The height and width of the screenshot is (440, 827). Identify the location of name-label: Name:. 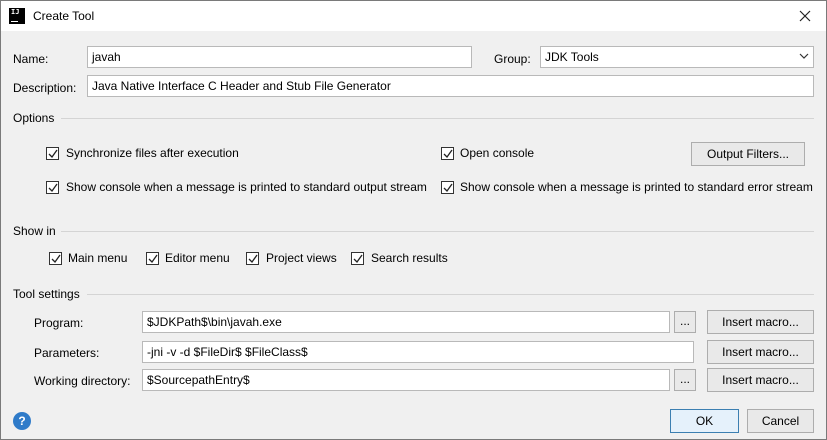
(31, 59).